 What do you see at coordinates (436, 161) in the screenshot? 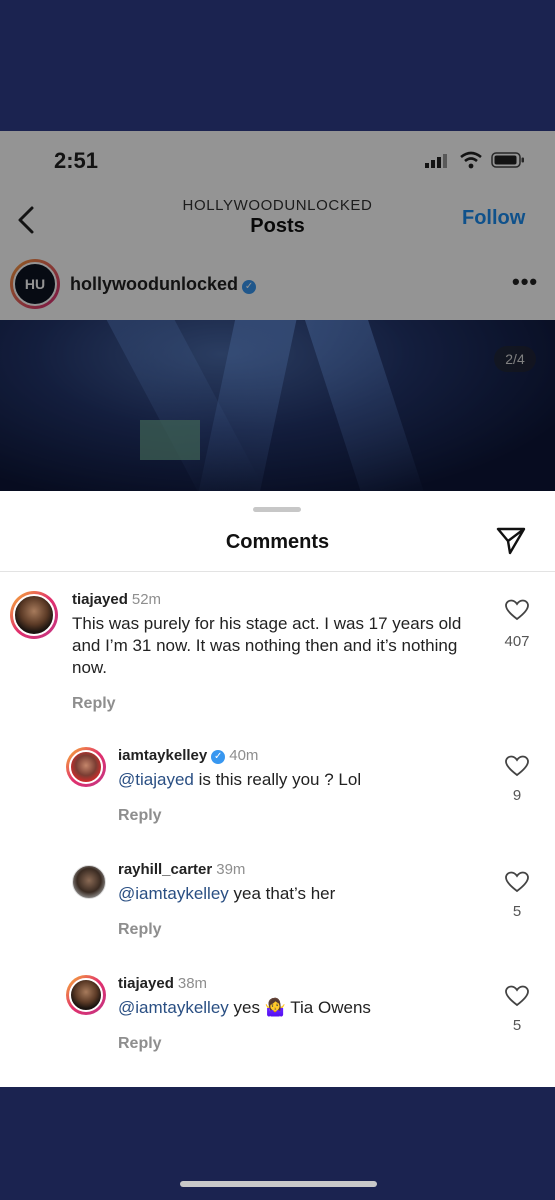
I see `signal-icon` at bounding box center [436, 161].